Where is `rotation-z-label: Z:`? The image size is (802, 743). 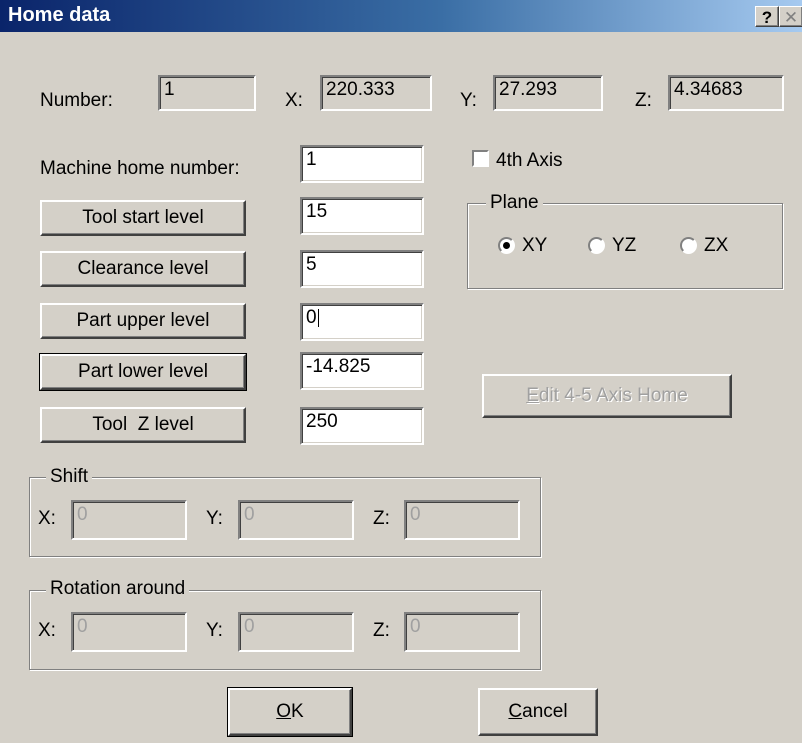
rotation-z-label: Z: is located at coordinates (381, 630).